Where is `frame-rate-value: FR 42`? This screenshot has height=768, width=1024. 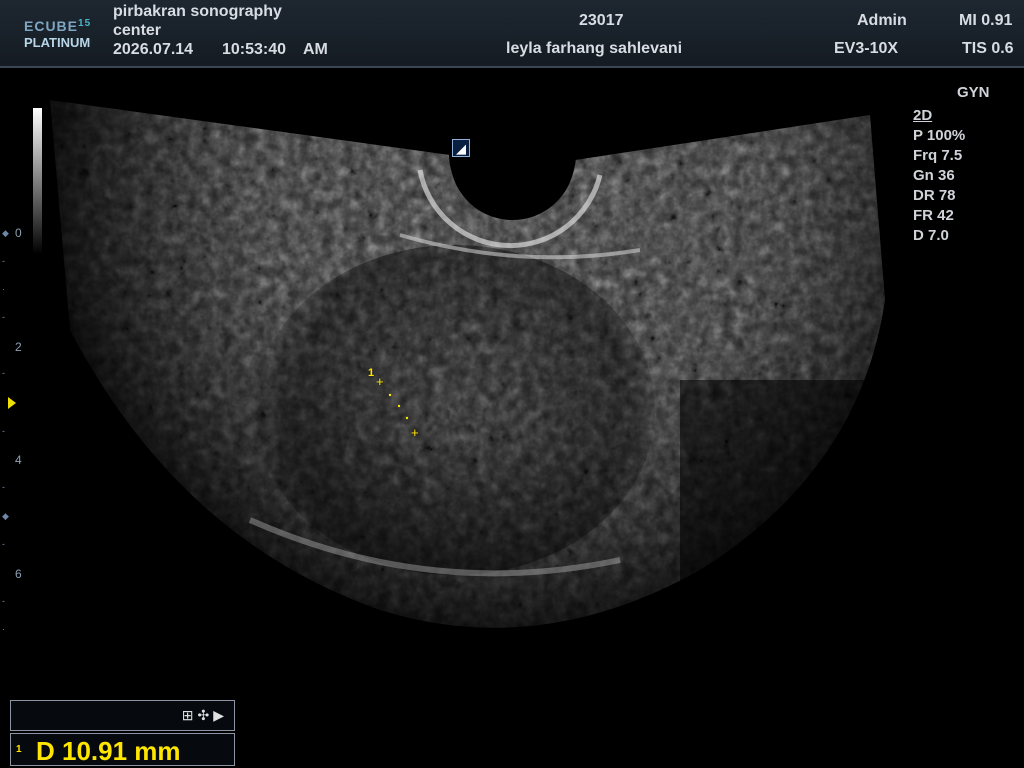 frame-rate-value: FR 42 is located at coordinates (933, 215).